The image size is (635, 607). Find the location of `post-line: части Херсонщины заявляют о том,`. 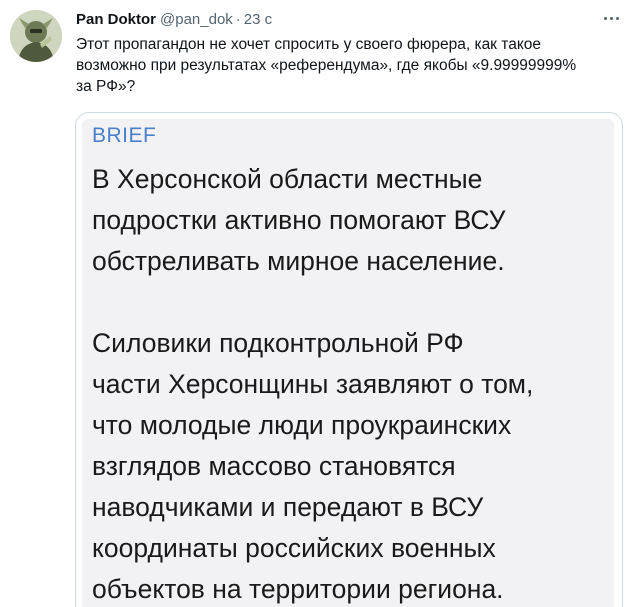

post-line: части Херсонщины заявляют о том, is located at coordinates (313, 384).